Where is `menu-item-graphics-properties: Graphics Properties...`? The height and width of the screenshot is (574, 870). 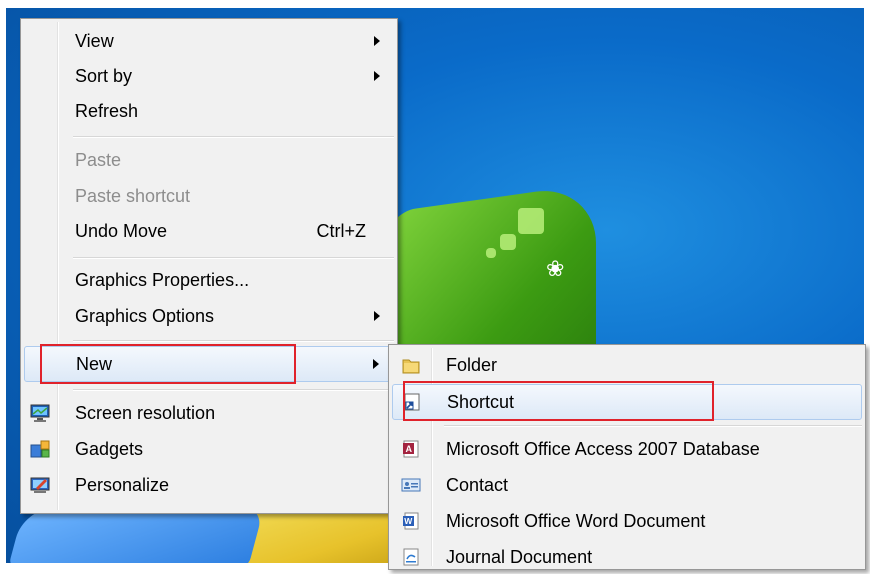
menu-item-graphics-properties: Graphics Properties... is located at coordinates (209, 280).